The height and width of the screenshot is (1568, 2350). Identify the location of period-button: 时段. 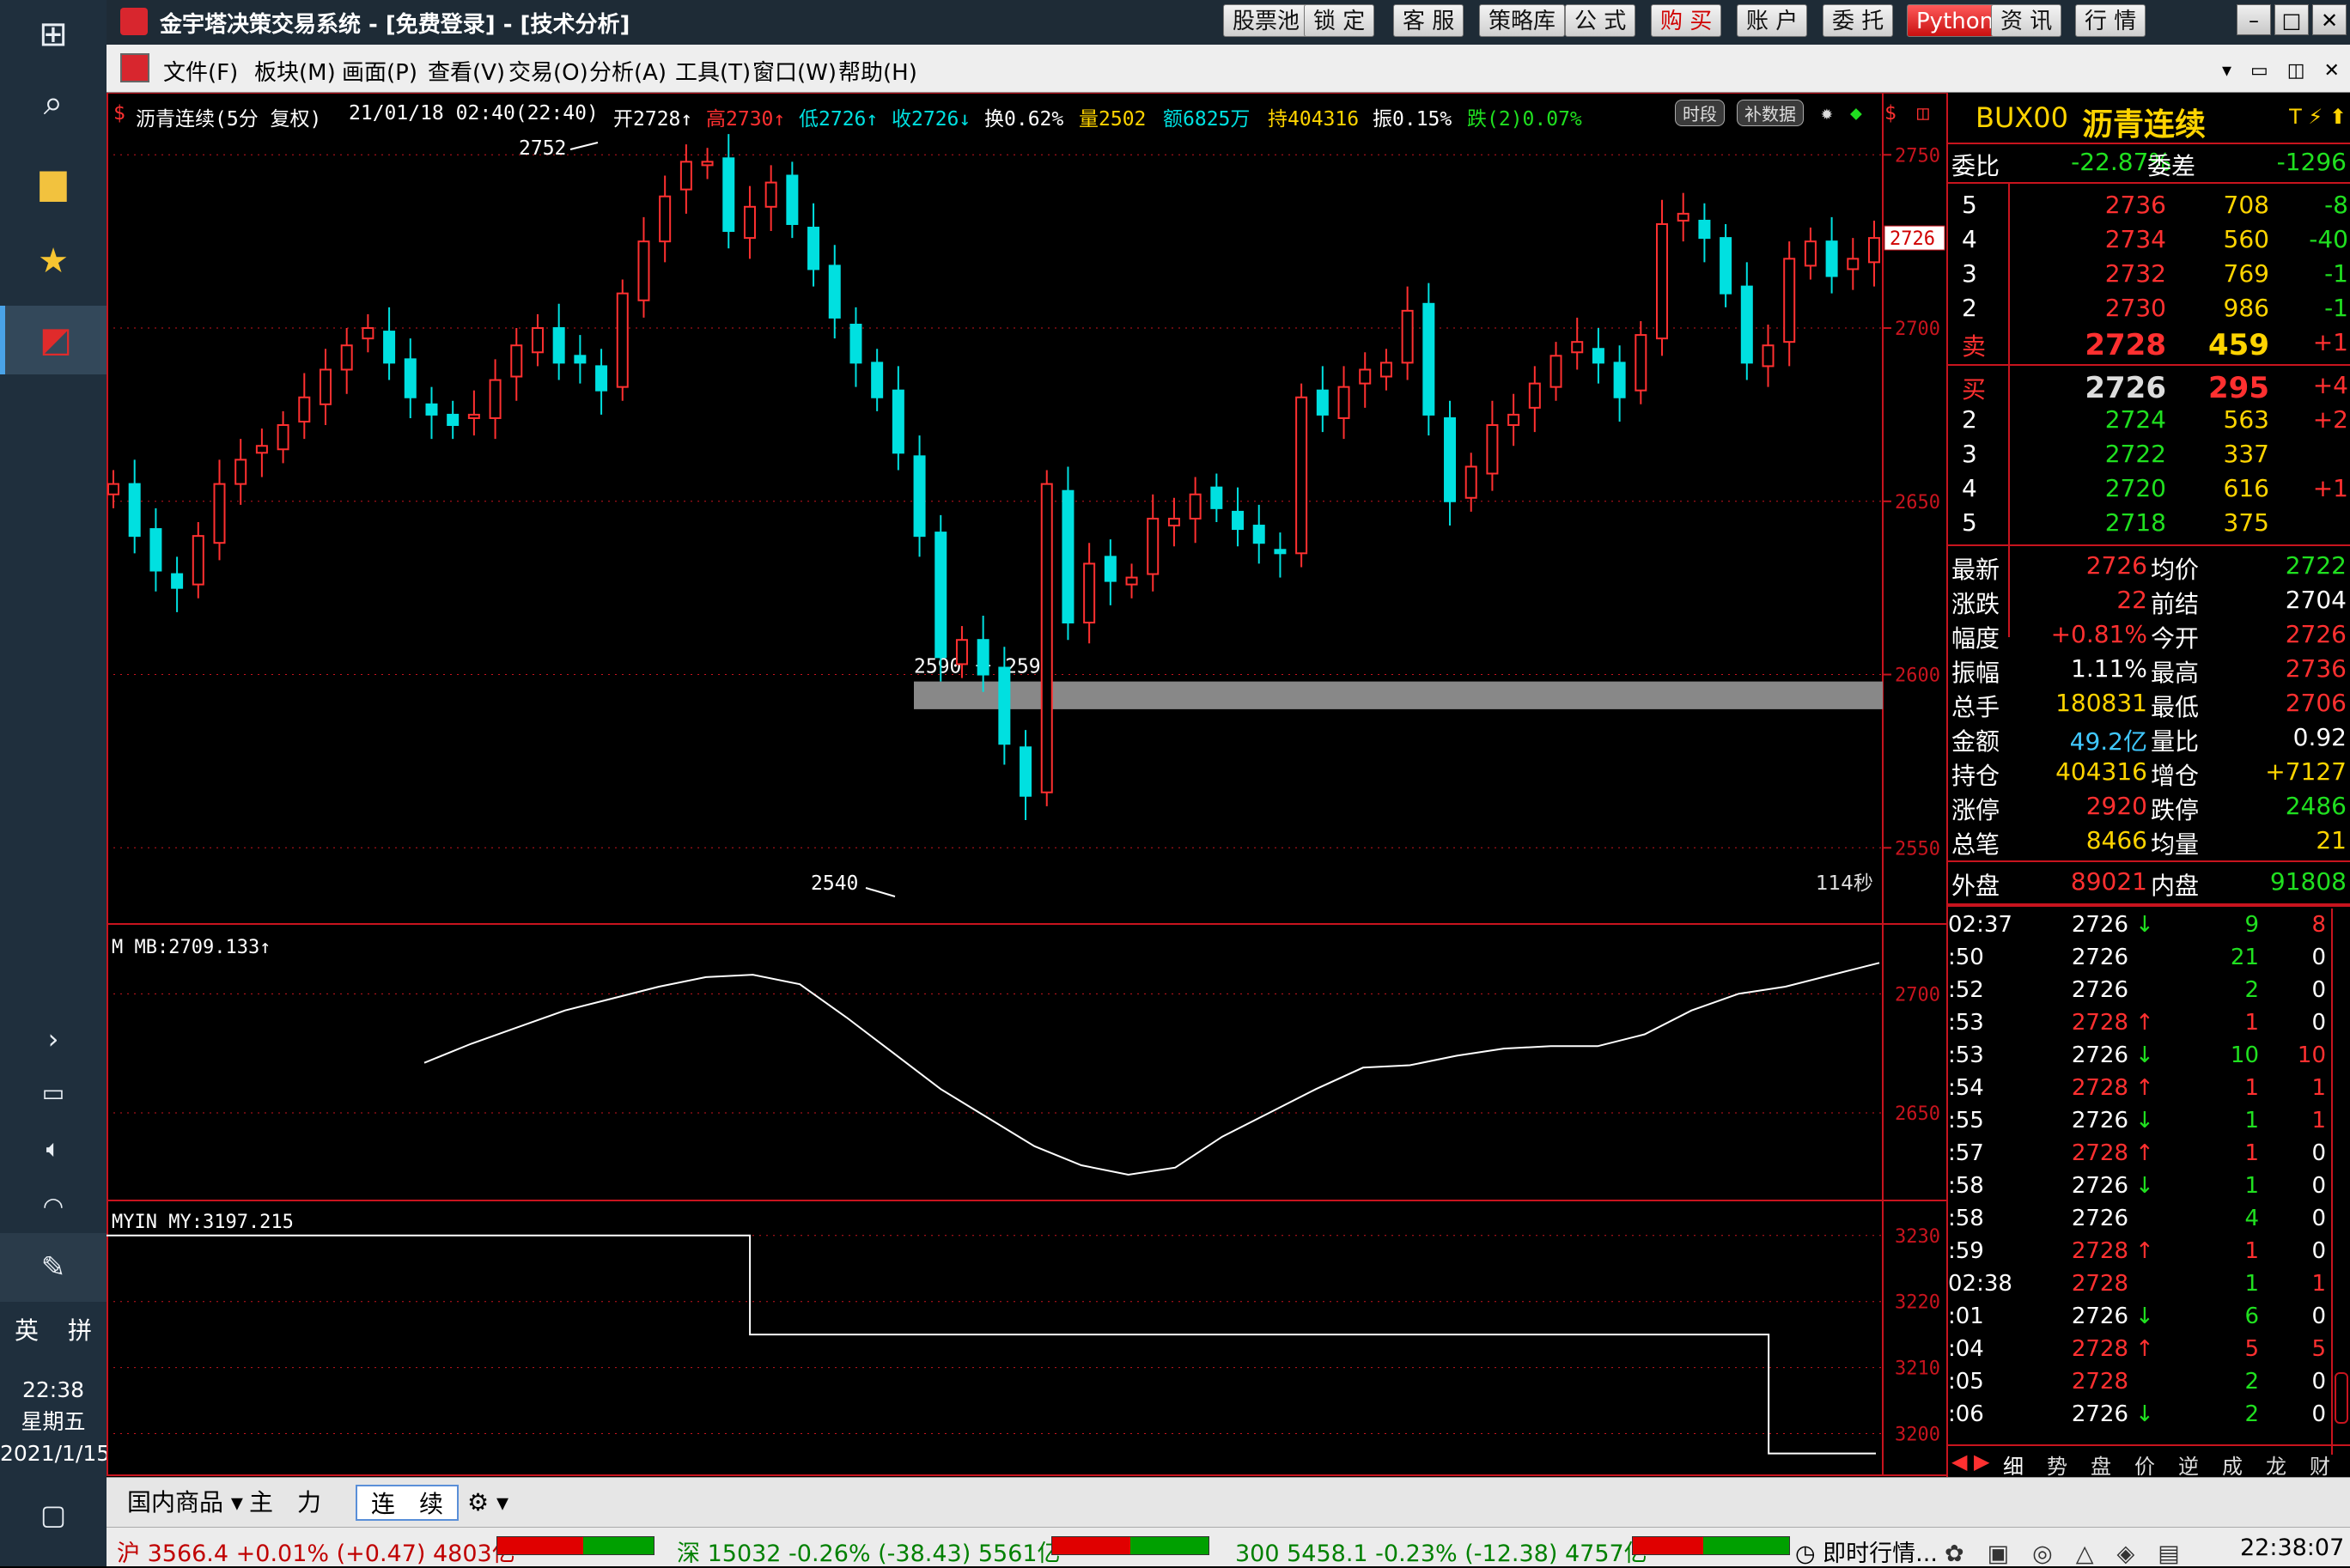
(1700, 113).